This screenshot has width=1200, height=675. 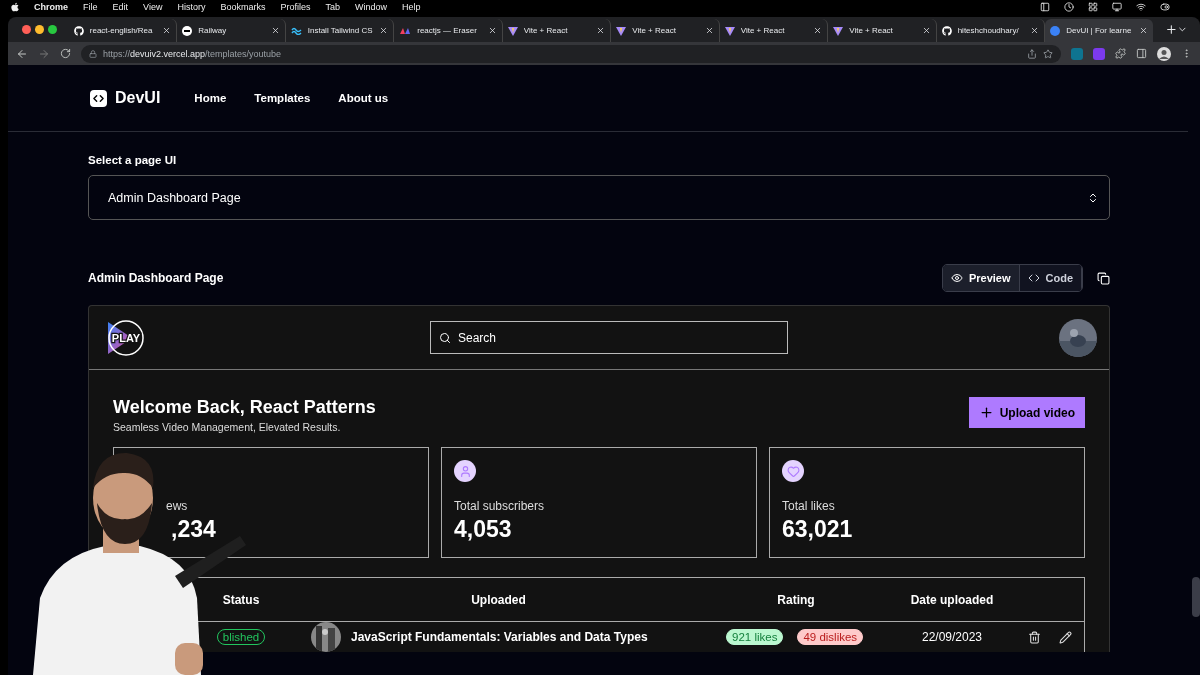 What do you see at coordinates (1032, 53) in the screenshot?
I see `share-icon` at bounding box center [1032, 53].